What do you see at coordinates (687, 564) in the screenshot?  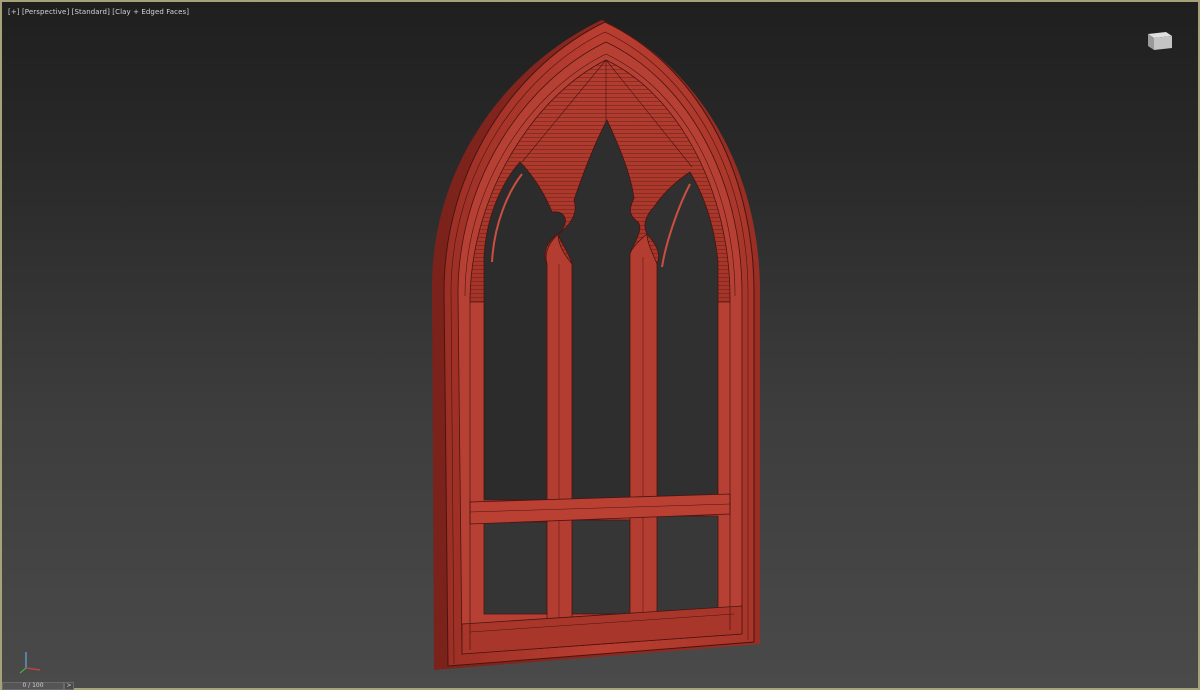 I see `opening-right-lower` at bounding box center [687, 564].